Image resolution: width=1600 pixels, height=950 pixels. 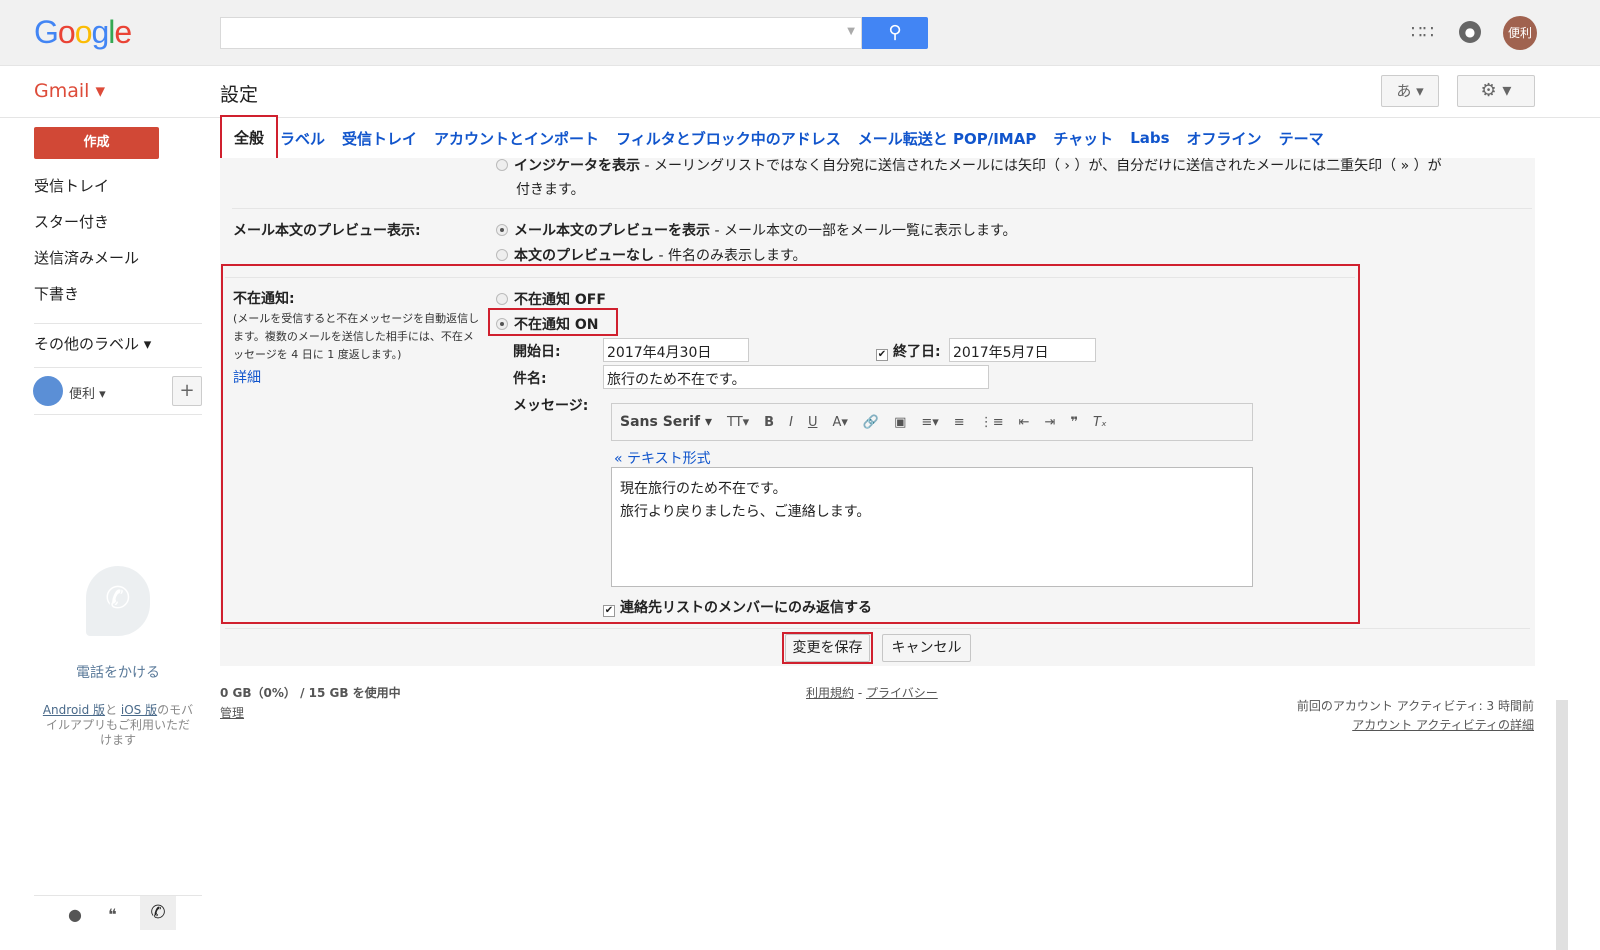 What do you see at coordinates (139, 710) in the screenshot?
I see `ios-link: iOS 版` at bounding box center [139, 710].